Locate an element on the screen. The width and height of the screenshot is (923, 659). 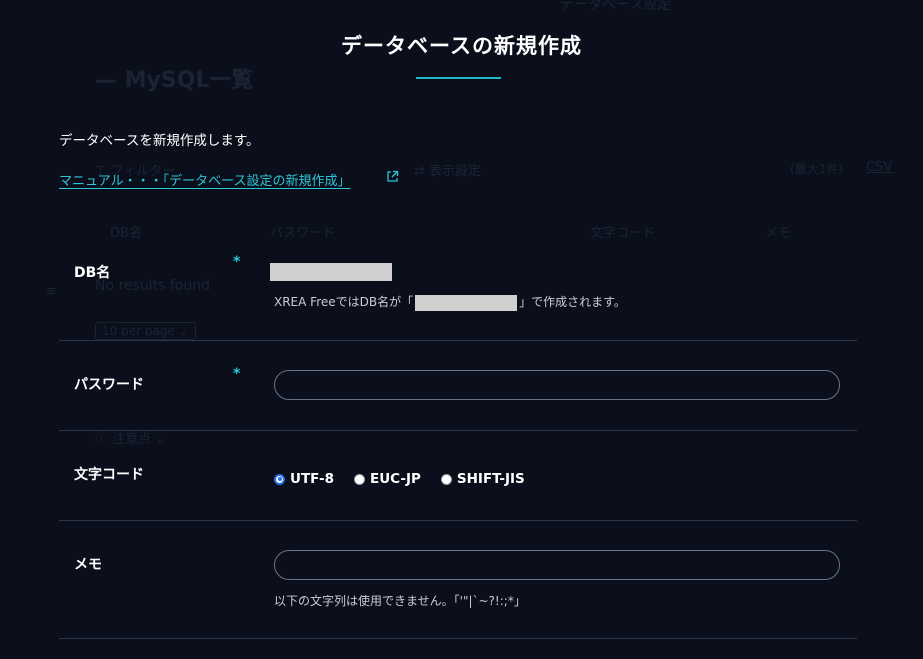
dbname-note: XREA FreeではDB名が「 」で作成されます。 is located at coordinates (450, 302).